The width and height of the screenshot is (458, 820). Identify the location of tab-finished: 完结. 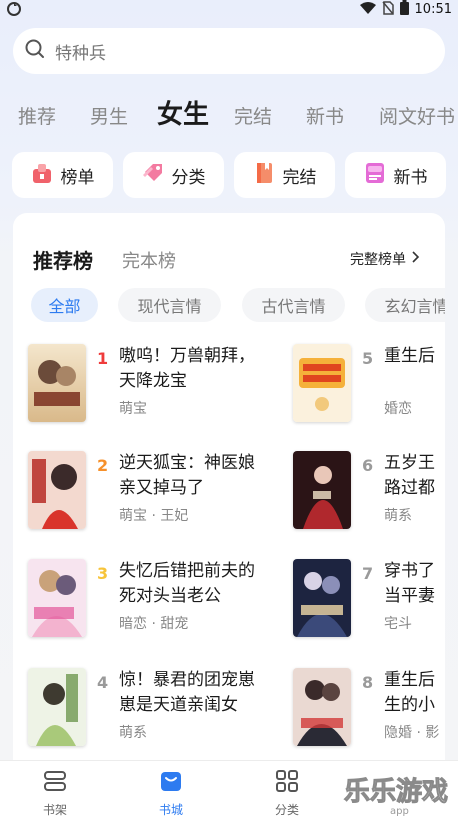
(253, 115).